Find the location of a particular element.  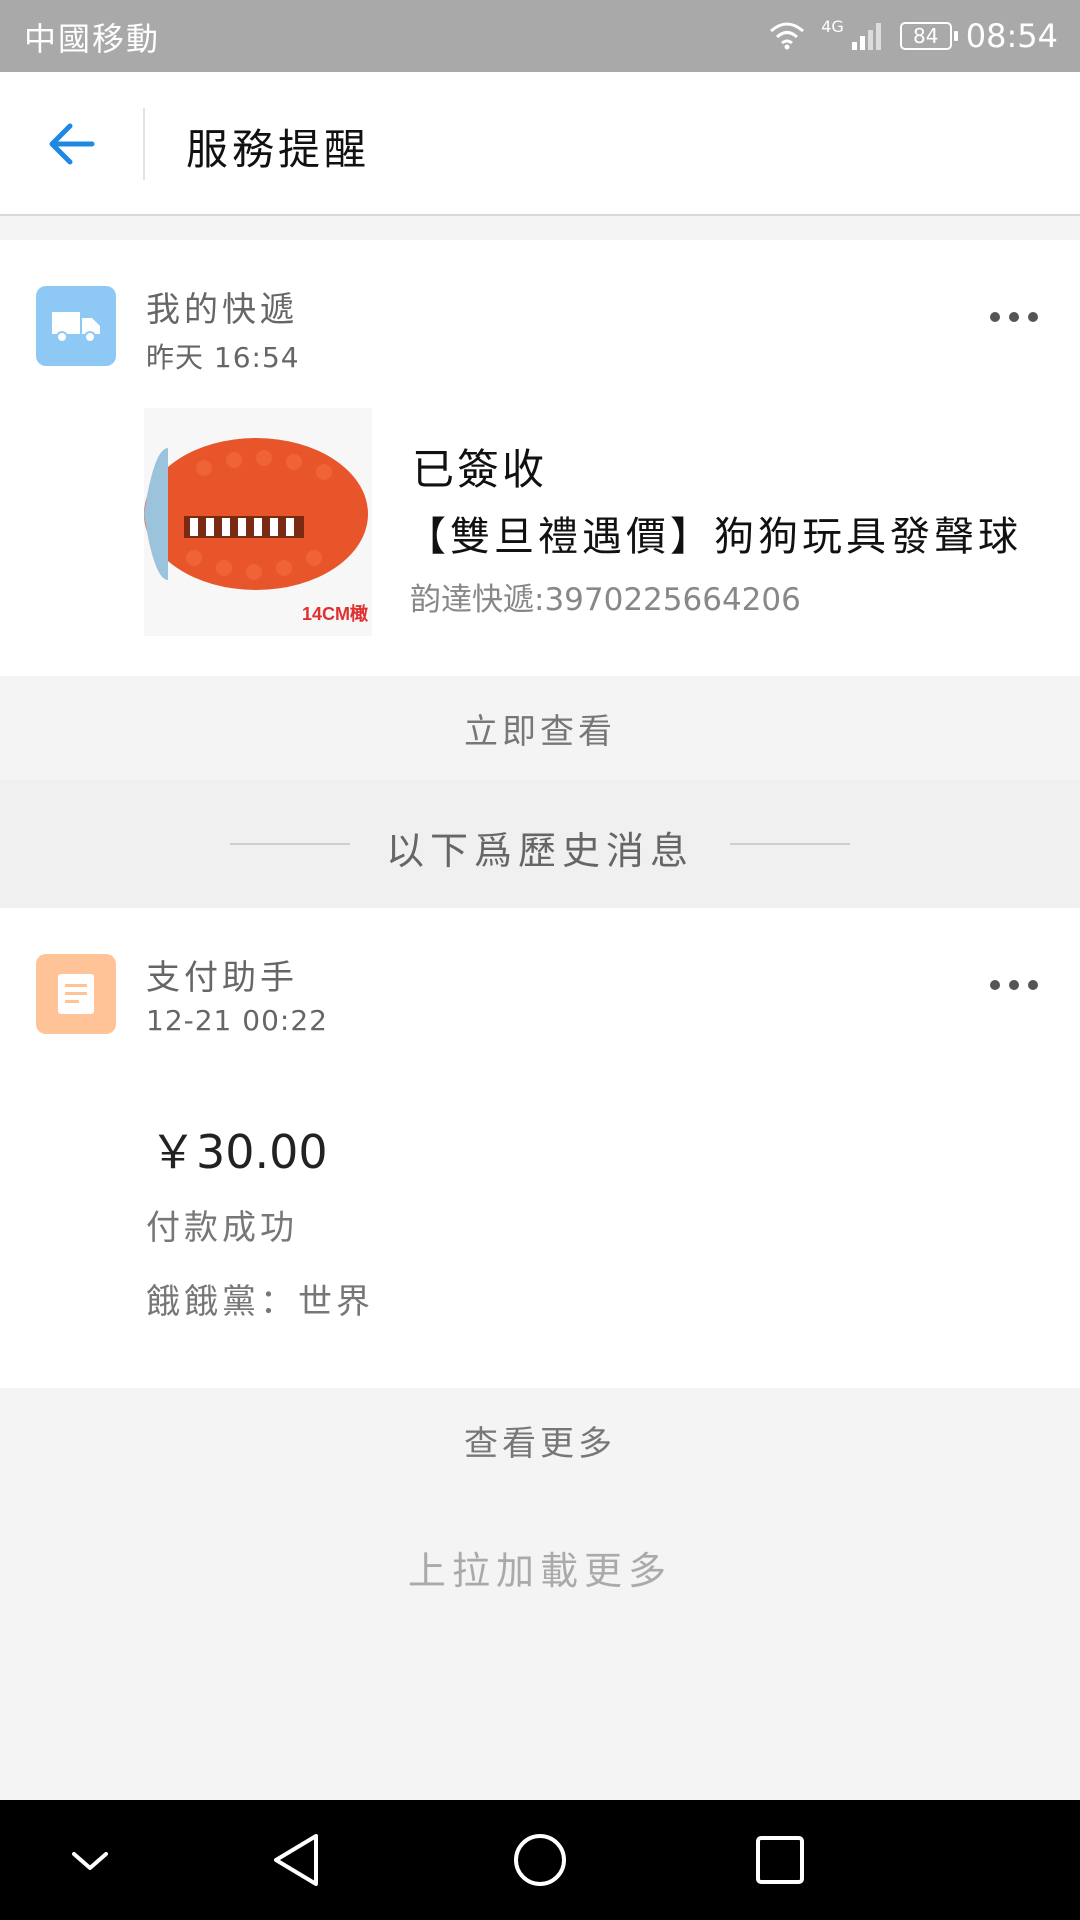

history-separator: 以下爲歷史消息 is located at coordinates (540, 844).